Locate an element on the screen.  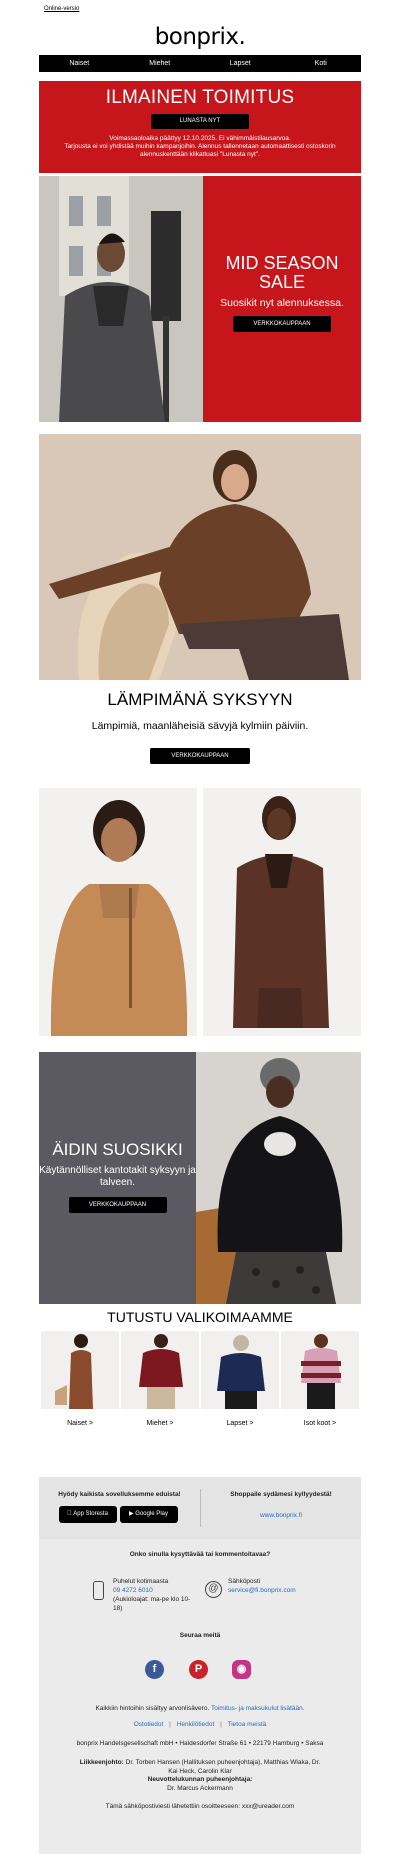
autumn-shop-button: VERKKOKAUPPAAN is located at coordinates (200, 756).